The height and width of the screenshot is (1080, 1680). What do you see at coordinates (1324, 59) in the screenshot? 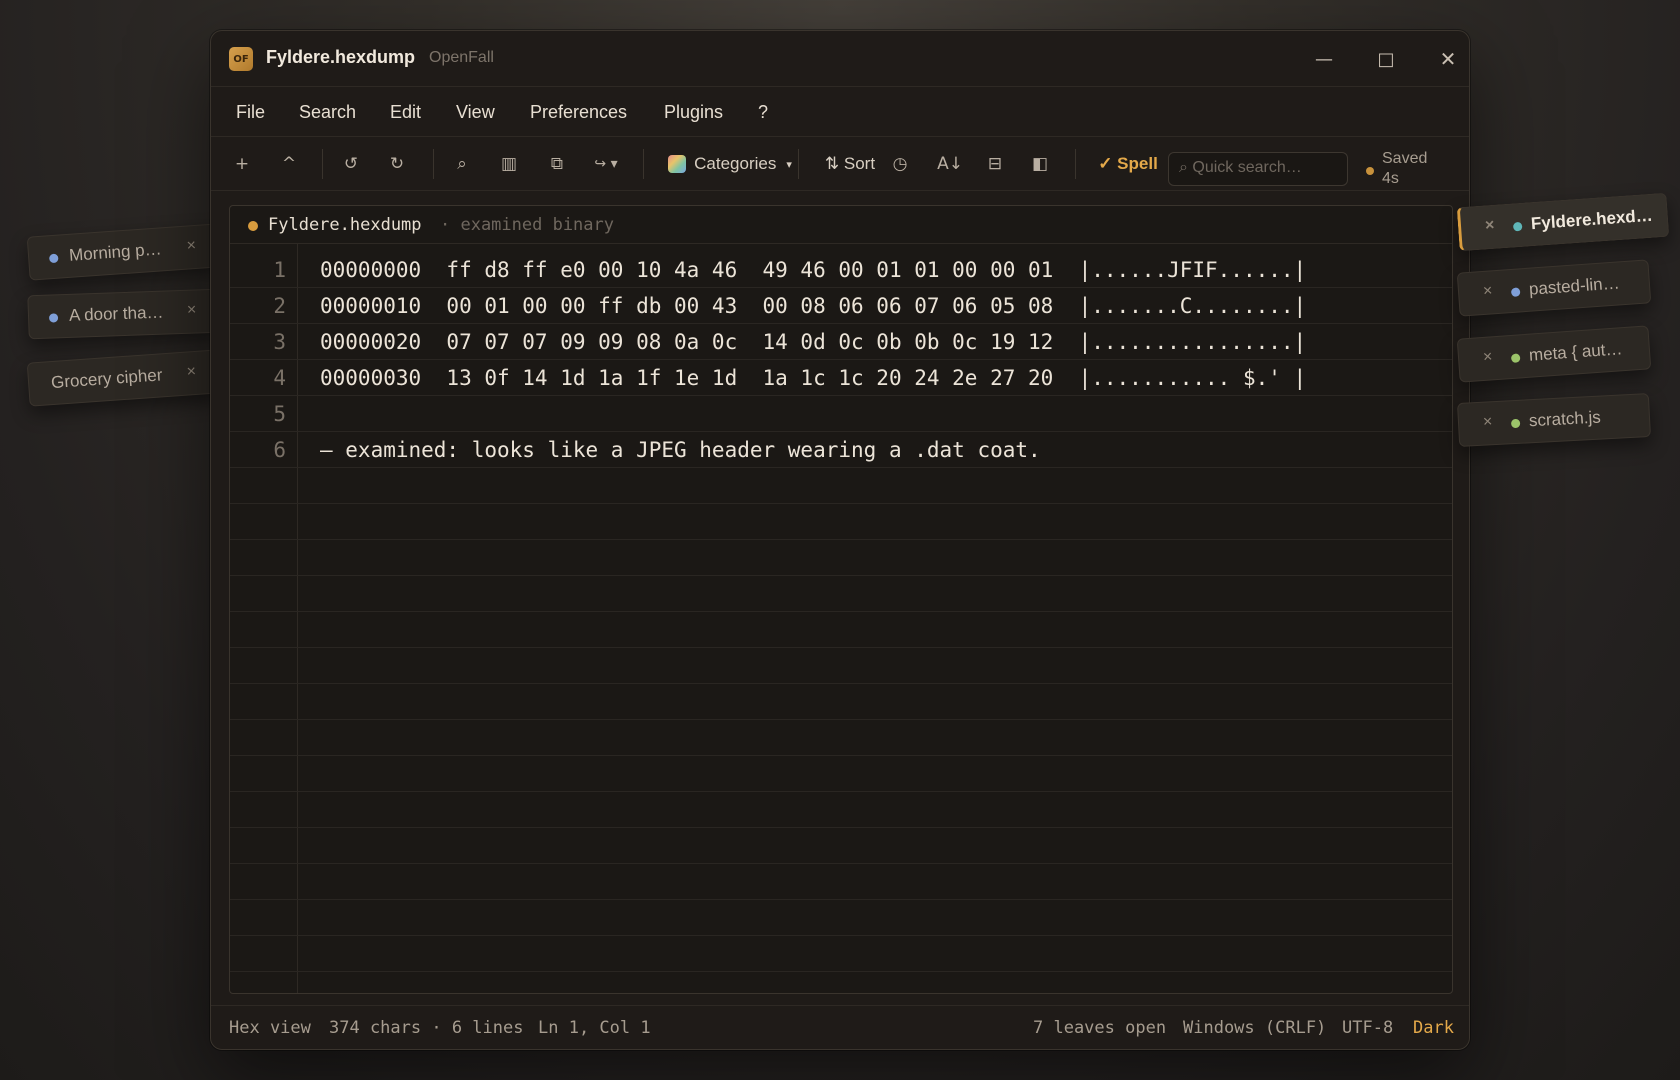
I see `minimize-button: —` at bounding box center [1324, 59].